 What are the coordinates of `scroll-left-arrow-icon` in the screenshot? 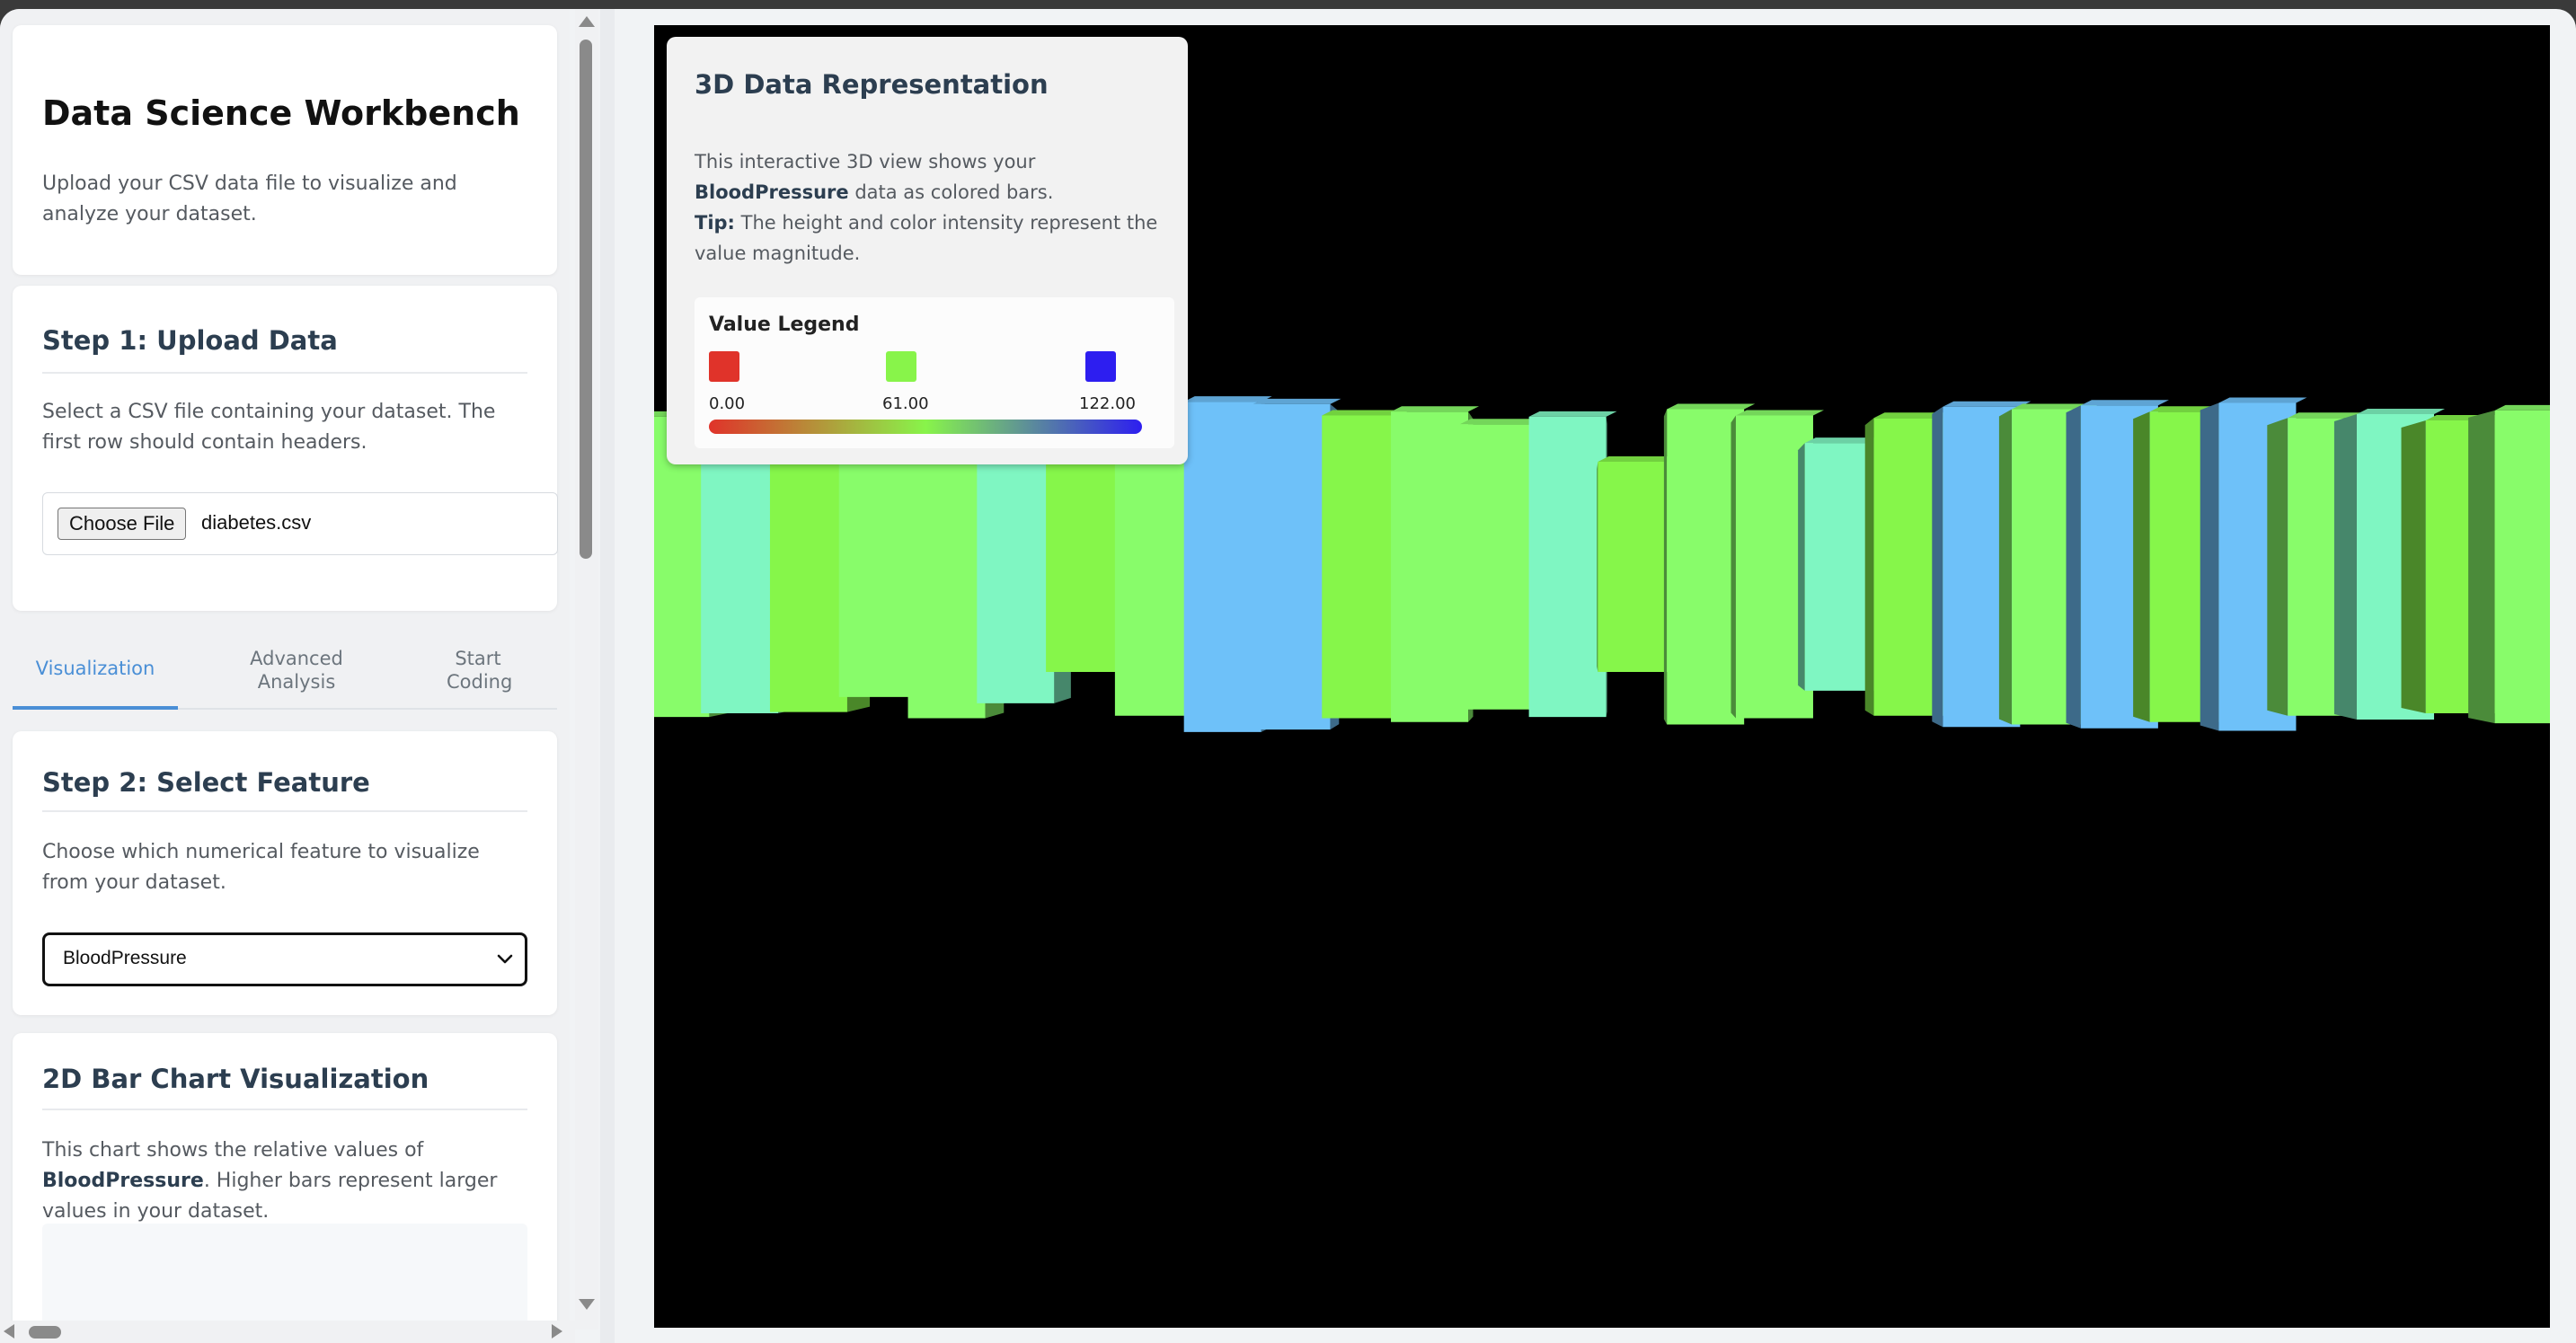 It's located at (9, 1331).